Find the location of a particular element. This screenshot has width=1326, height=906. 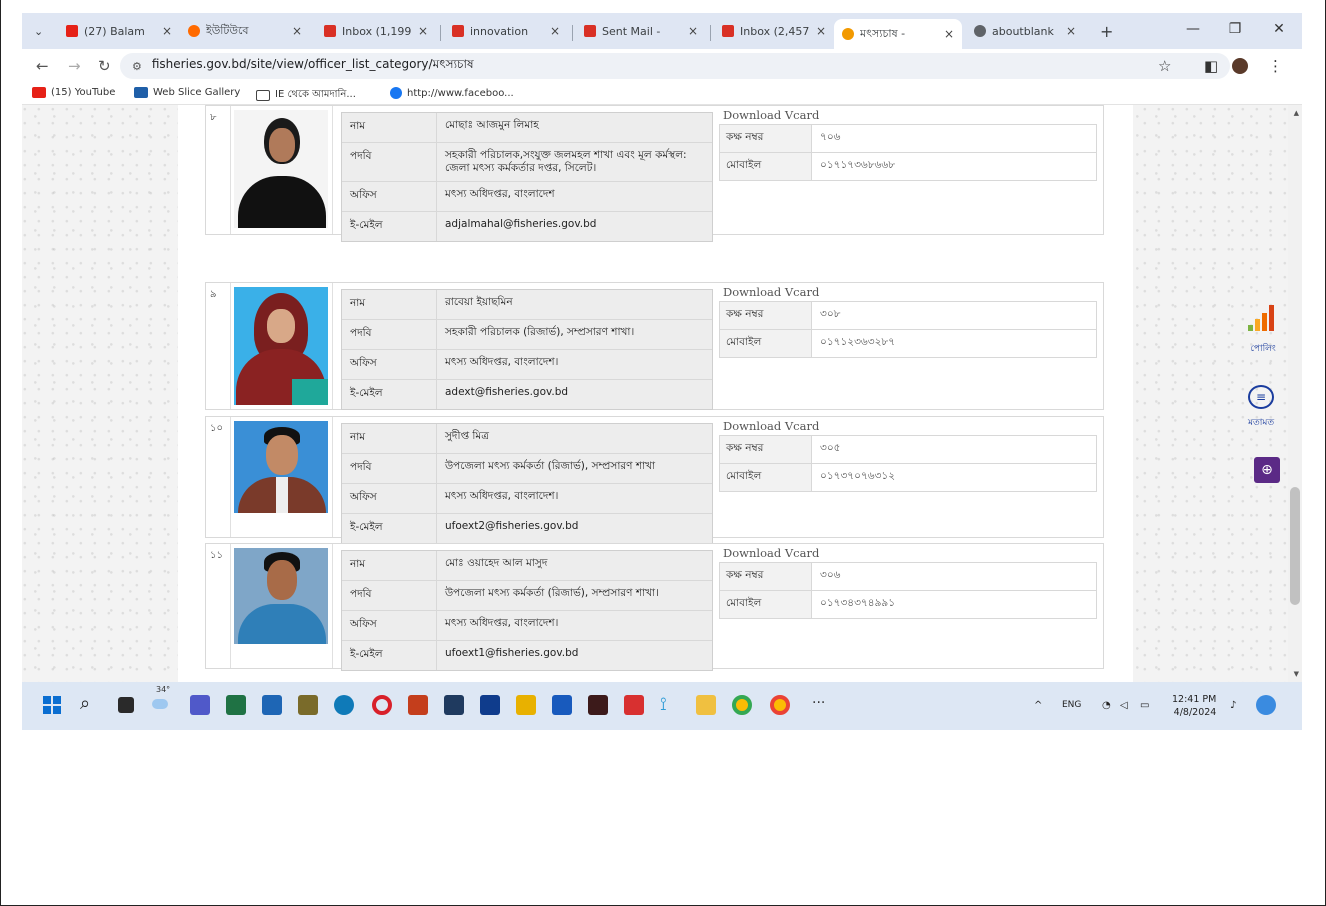

tab-gmail-innovation: innovation × is located at coordinates (506, 31).